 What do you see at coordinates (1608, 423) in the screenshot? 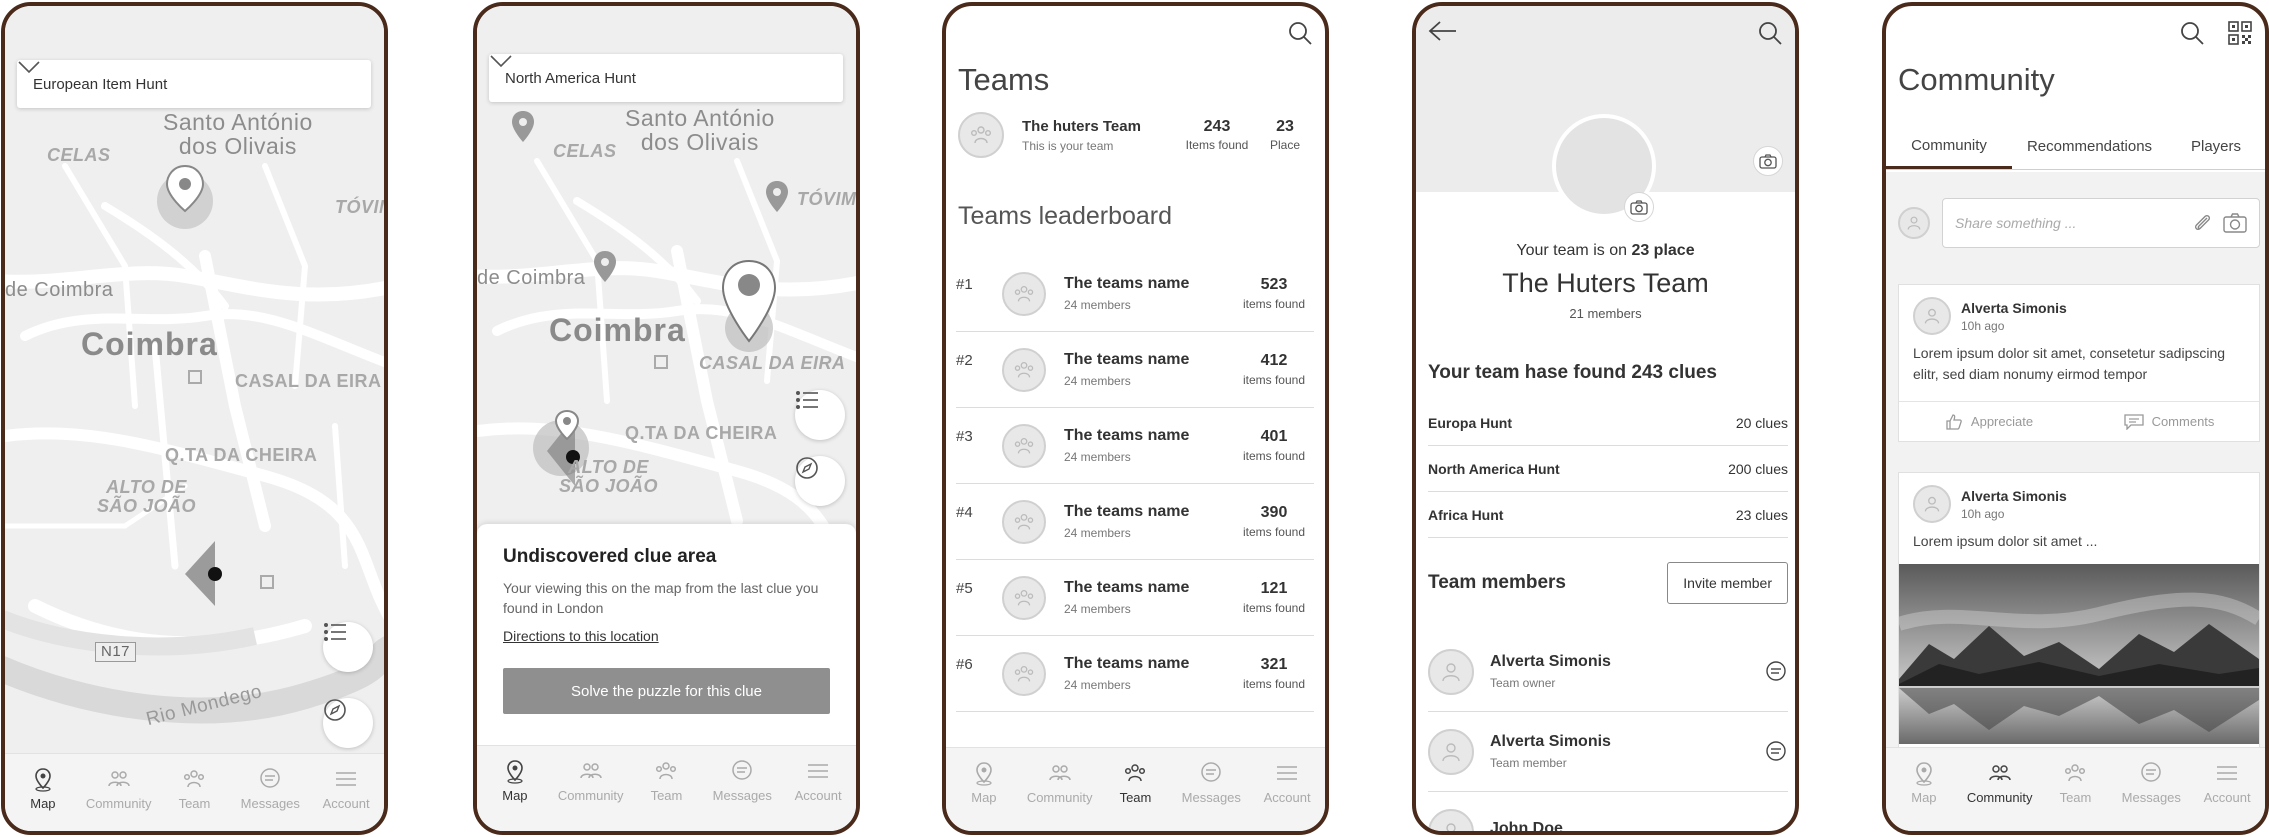
I see `clue-row: Europa Hunt 20 clues` at bounding box center [1608, 423].